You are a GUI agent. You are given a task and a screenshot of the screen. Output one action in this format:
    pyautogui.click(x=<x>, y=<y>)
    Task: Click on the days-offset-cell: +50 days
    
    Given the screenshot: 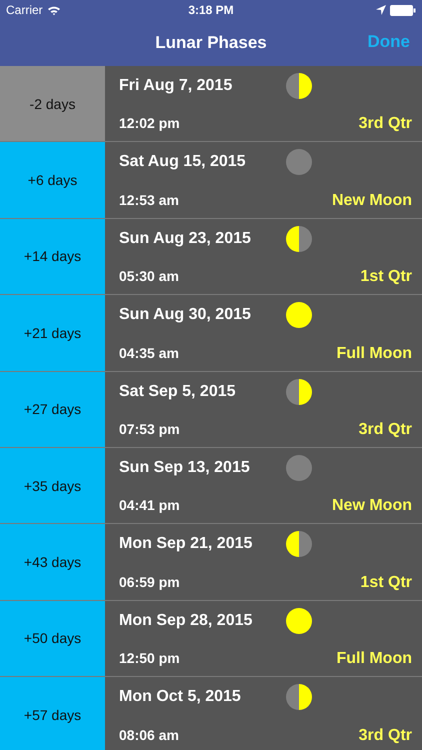 What is the action you would take?
    pyautogui.click(x=52, y=638)
    